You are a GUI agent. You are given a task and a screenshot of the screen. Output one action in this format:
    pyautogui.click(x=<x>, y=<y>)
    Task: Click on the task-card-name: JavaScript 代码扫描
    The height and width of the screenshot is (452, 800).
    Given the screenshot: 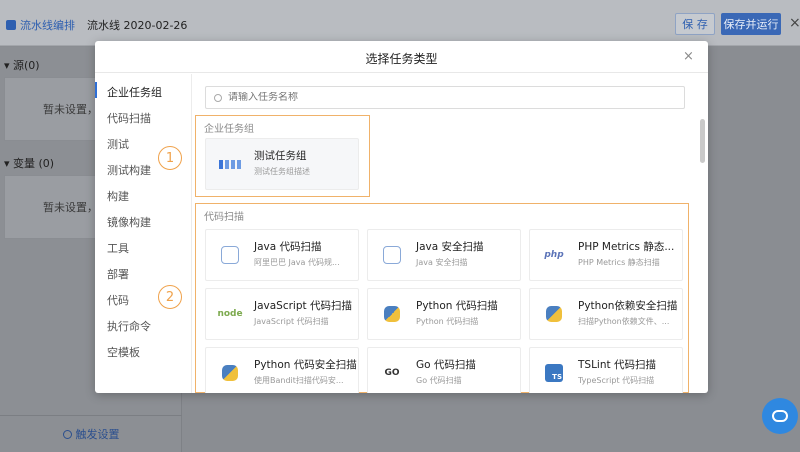 What is the action you would take?
    pyautogui.click(x=303, y=306)
    